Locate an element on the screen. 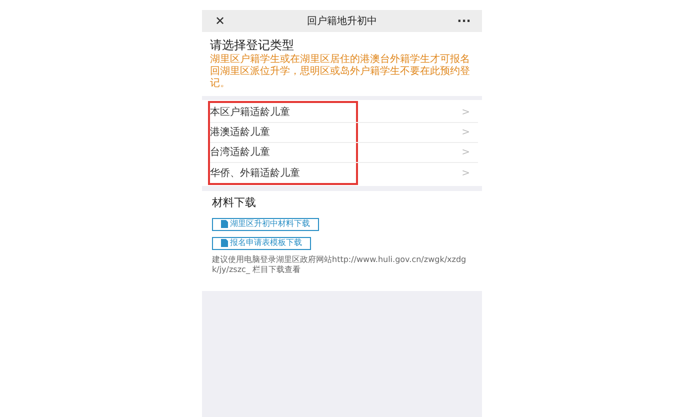  option-label: 本区户籍适龄儿童 is located at coordinates (250, 113).